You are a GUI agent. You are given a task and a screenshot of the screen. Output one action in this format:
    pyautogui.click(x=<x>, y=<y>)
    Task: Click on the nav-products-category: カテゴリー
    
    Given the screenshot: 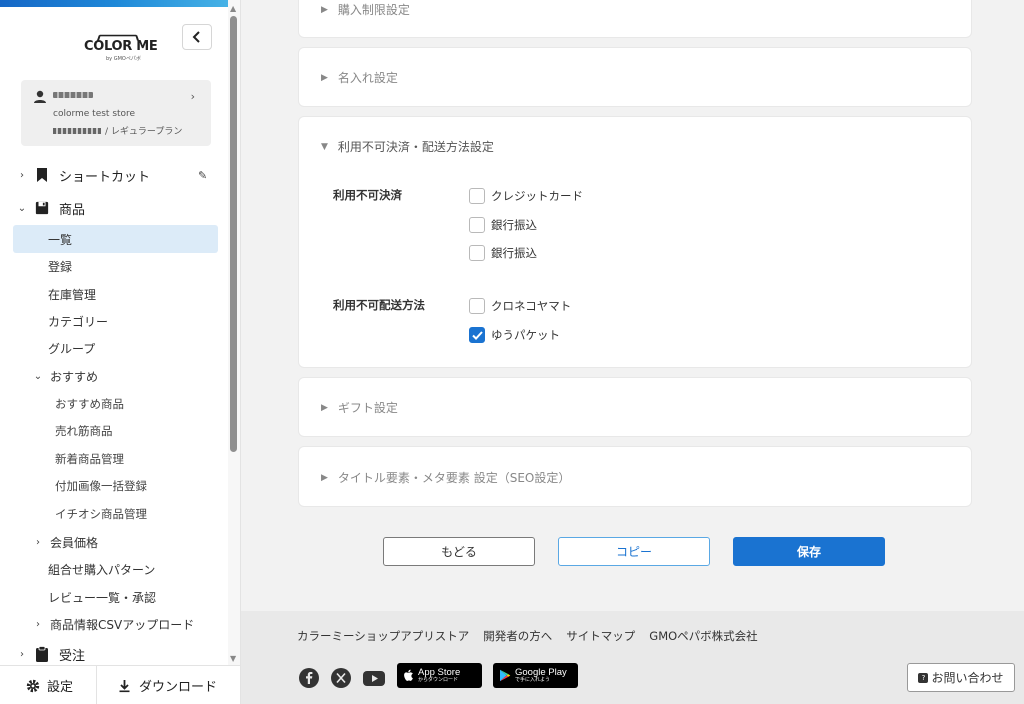 What is the action you would take?
    pyautogui.click(x=114, y=321)
    